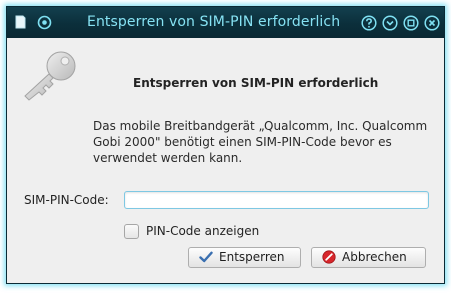  Describe the element at coordinates (202, 231) in the screenshot. I see `show-pin-label: PIN-Code anzeigen` at that location.